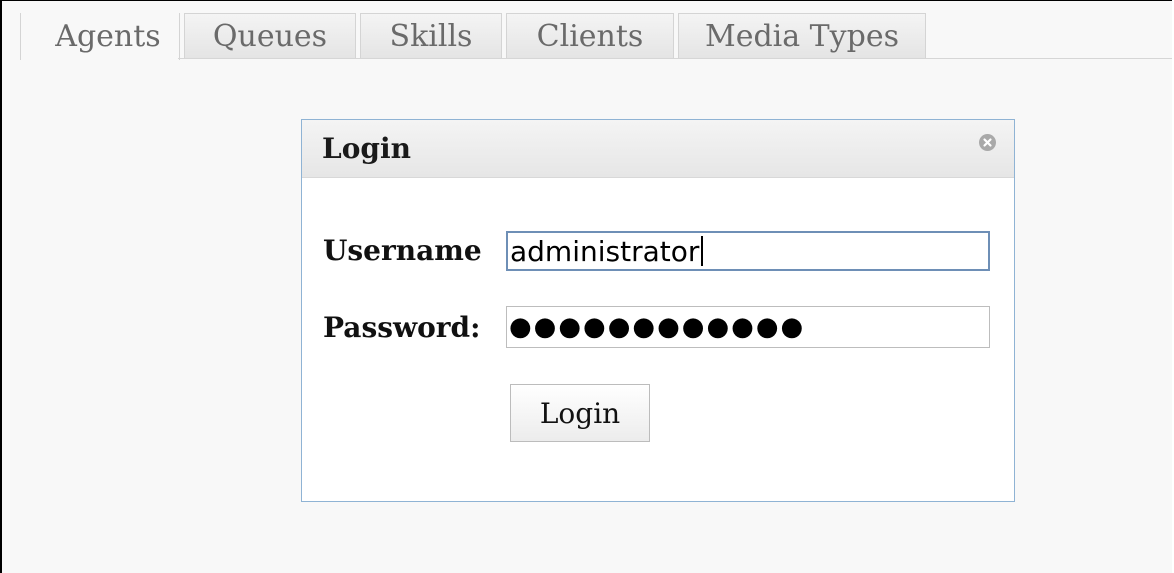 This screenshot has width=1174, height=573. I want to click on username-label: Username, so click(402, 250).